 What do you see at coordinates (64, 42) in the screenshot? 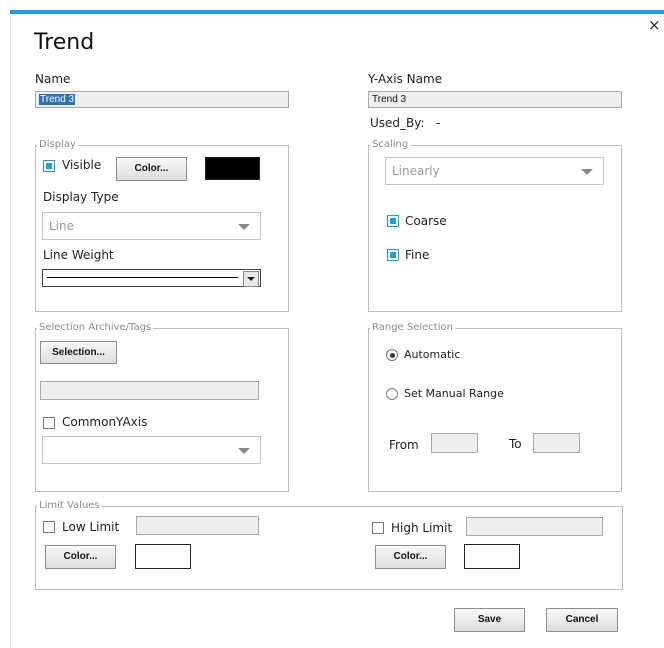
I see `dialog-title: Trend` at bounding box center [64, 42].